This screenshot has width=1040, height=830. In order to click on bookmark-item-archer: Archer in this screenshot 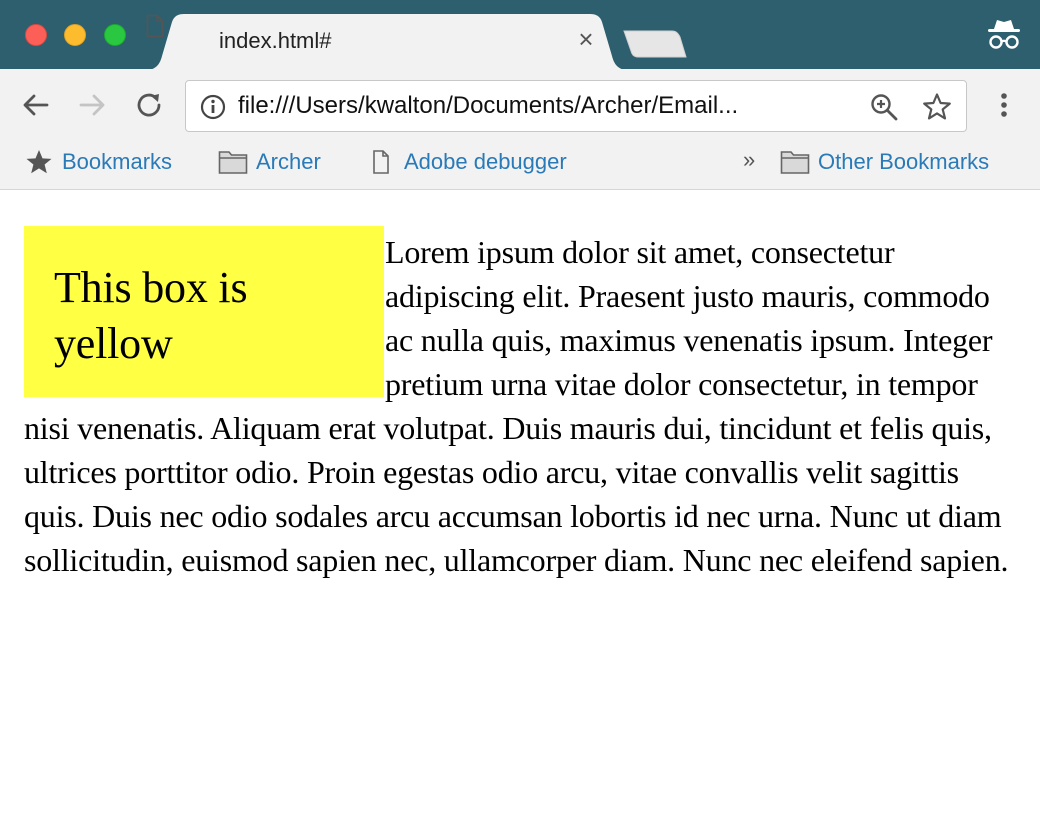, I will do `click(269, 162)`.